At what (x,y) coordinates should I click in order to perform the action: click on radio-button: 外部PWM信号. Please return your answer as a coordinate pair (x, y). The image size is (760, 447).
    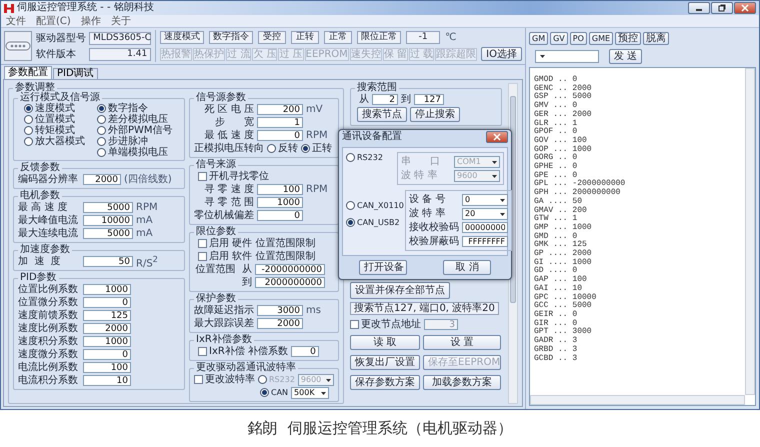
    Looking at the image, I should click on (135, 130).